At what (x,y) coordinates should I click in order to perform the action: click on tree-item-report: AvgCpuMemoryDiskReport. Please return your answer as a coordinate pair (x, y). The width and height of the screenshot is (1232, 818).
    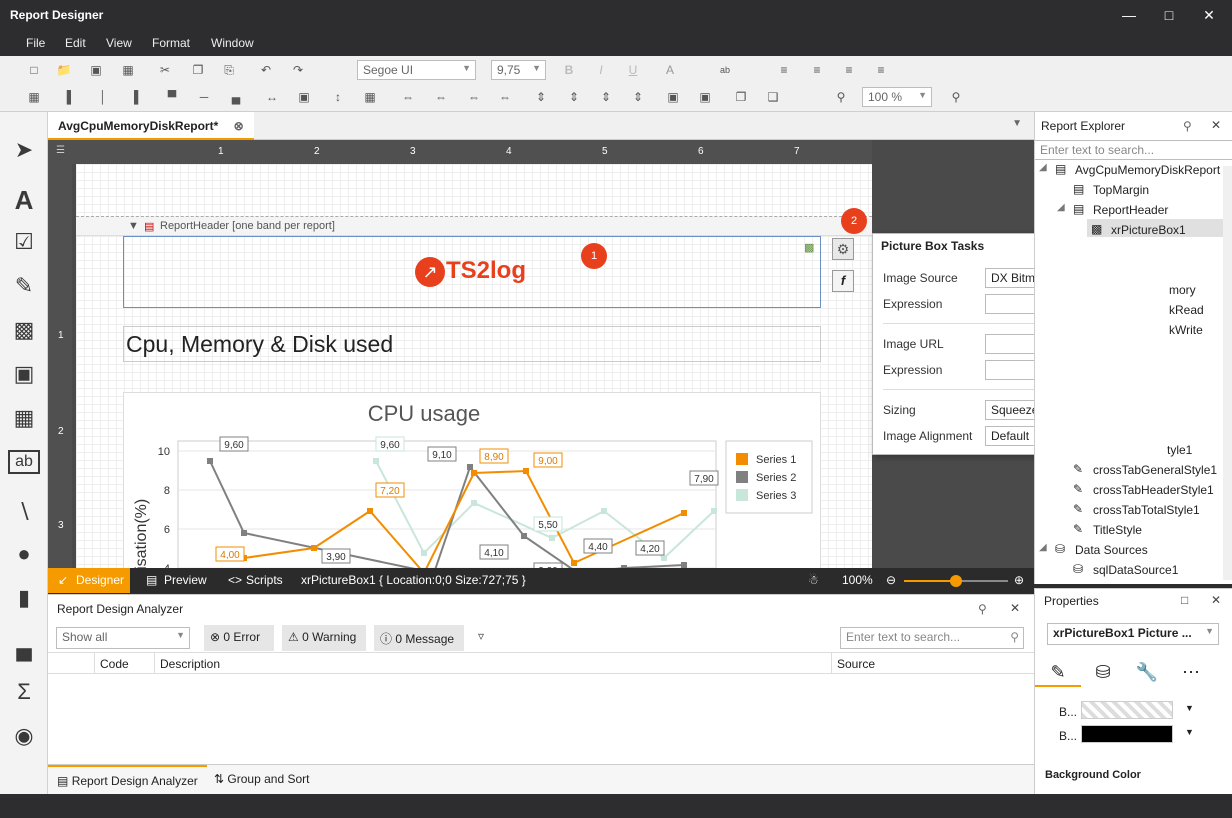
    Looking at the image, I should click on (1147, 170).